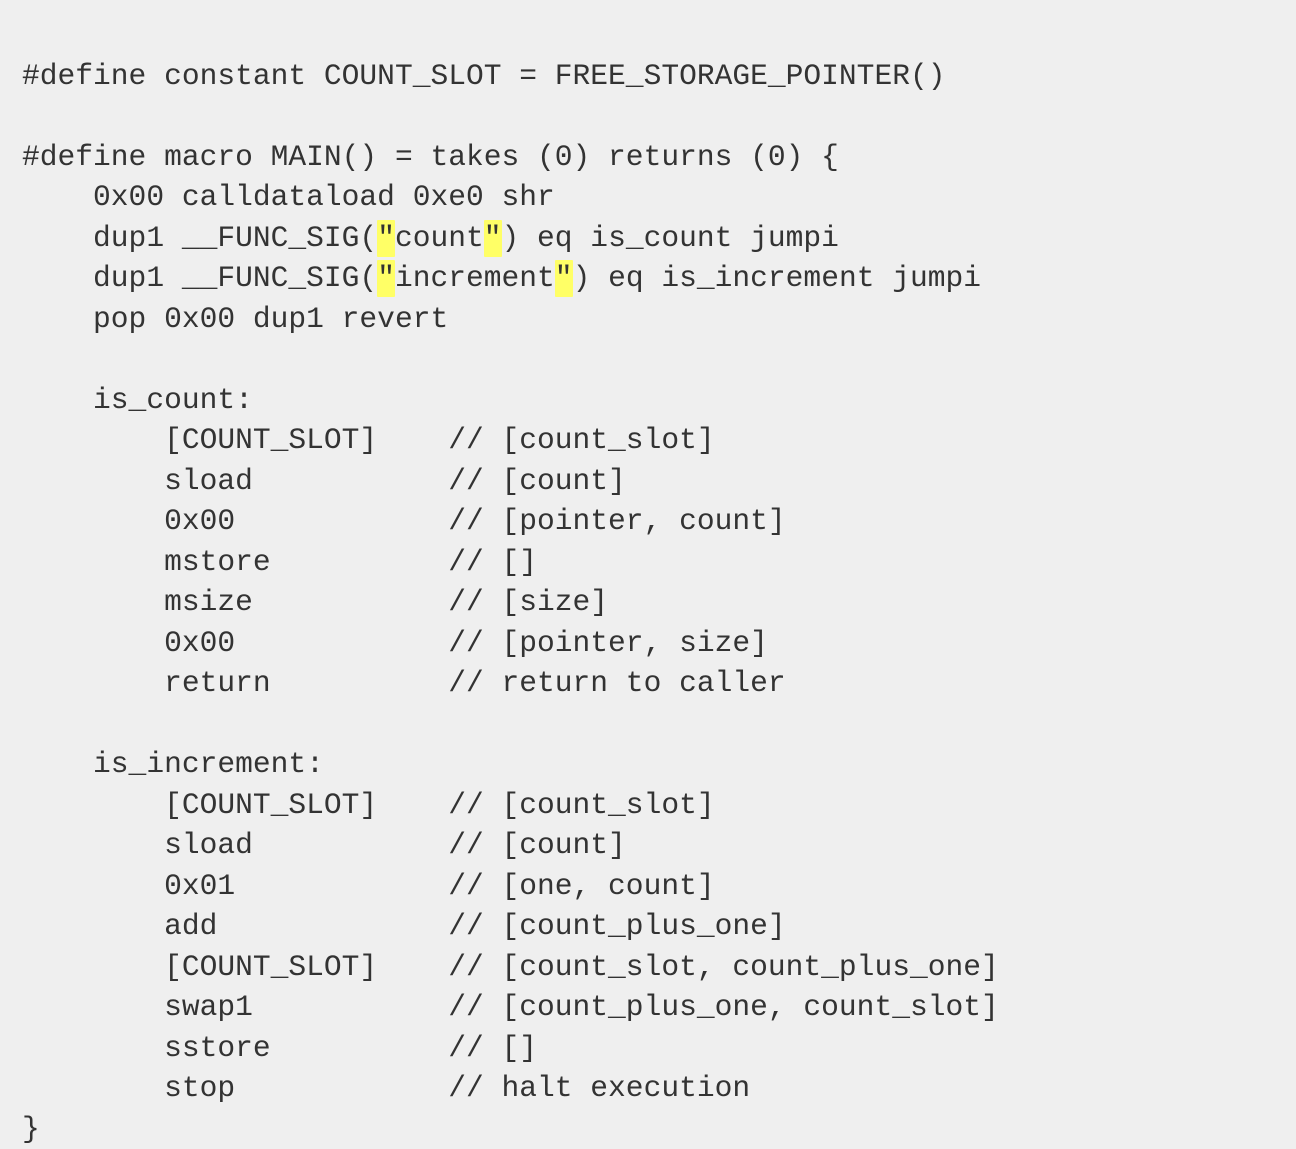 The height and width of the screenshot is (1149, 1296). I want to click on code-line: swap1 // [count_plus_one, count_slot], so click(510, 1007).